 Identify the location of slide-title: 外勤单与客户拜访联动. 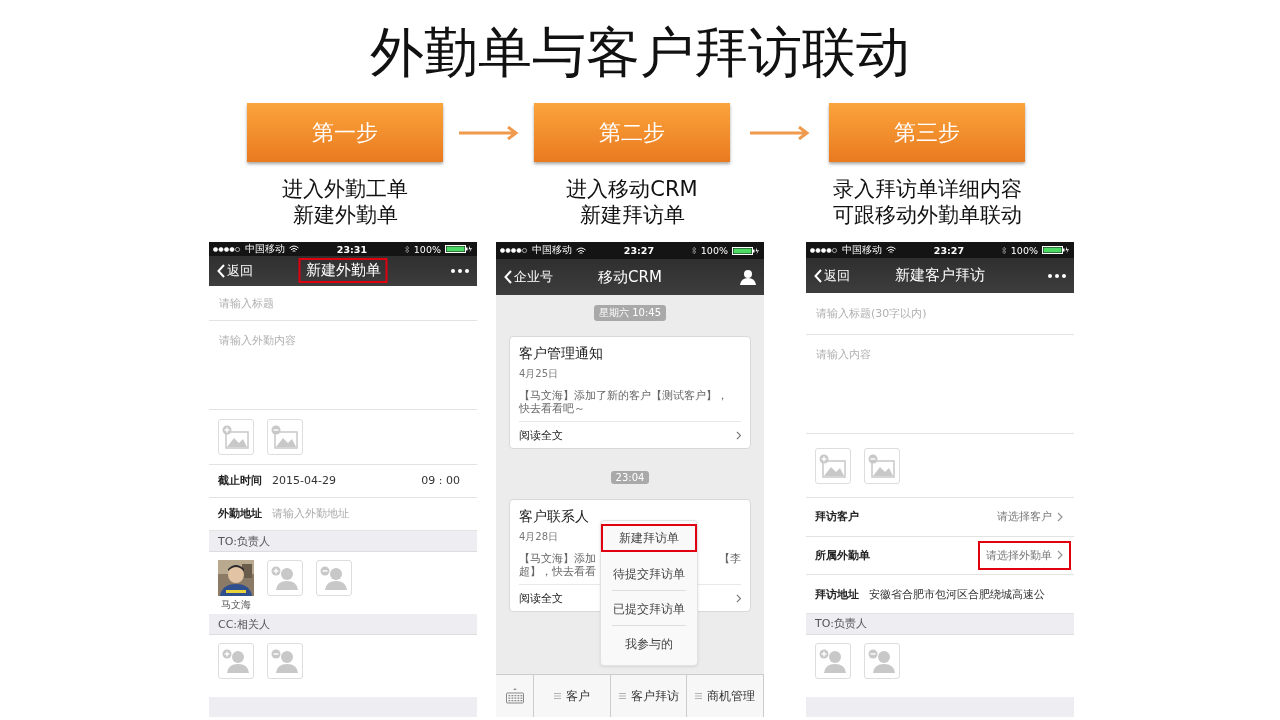
(640, 53).